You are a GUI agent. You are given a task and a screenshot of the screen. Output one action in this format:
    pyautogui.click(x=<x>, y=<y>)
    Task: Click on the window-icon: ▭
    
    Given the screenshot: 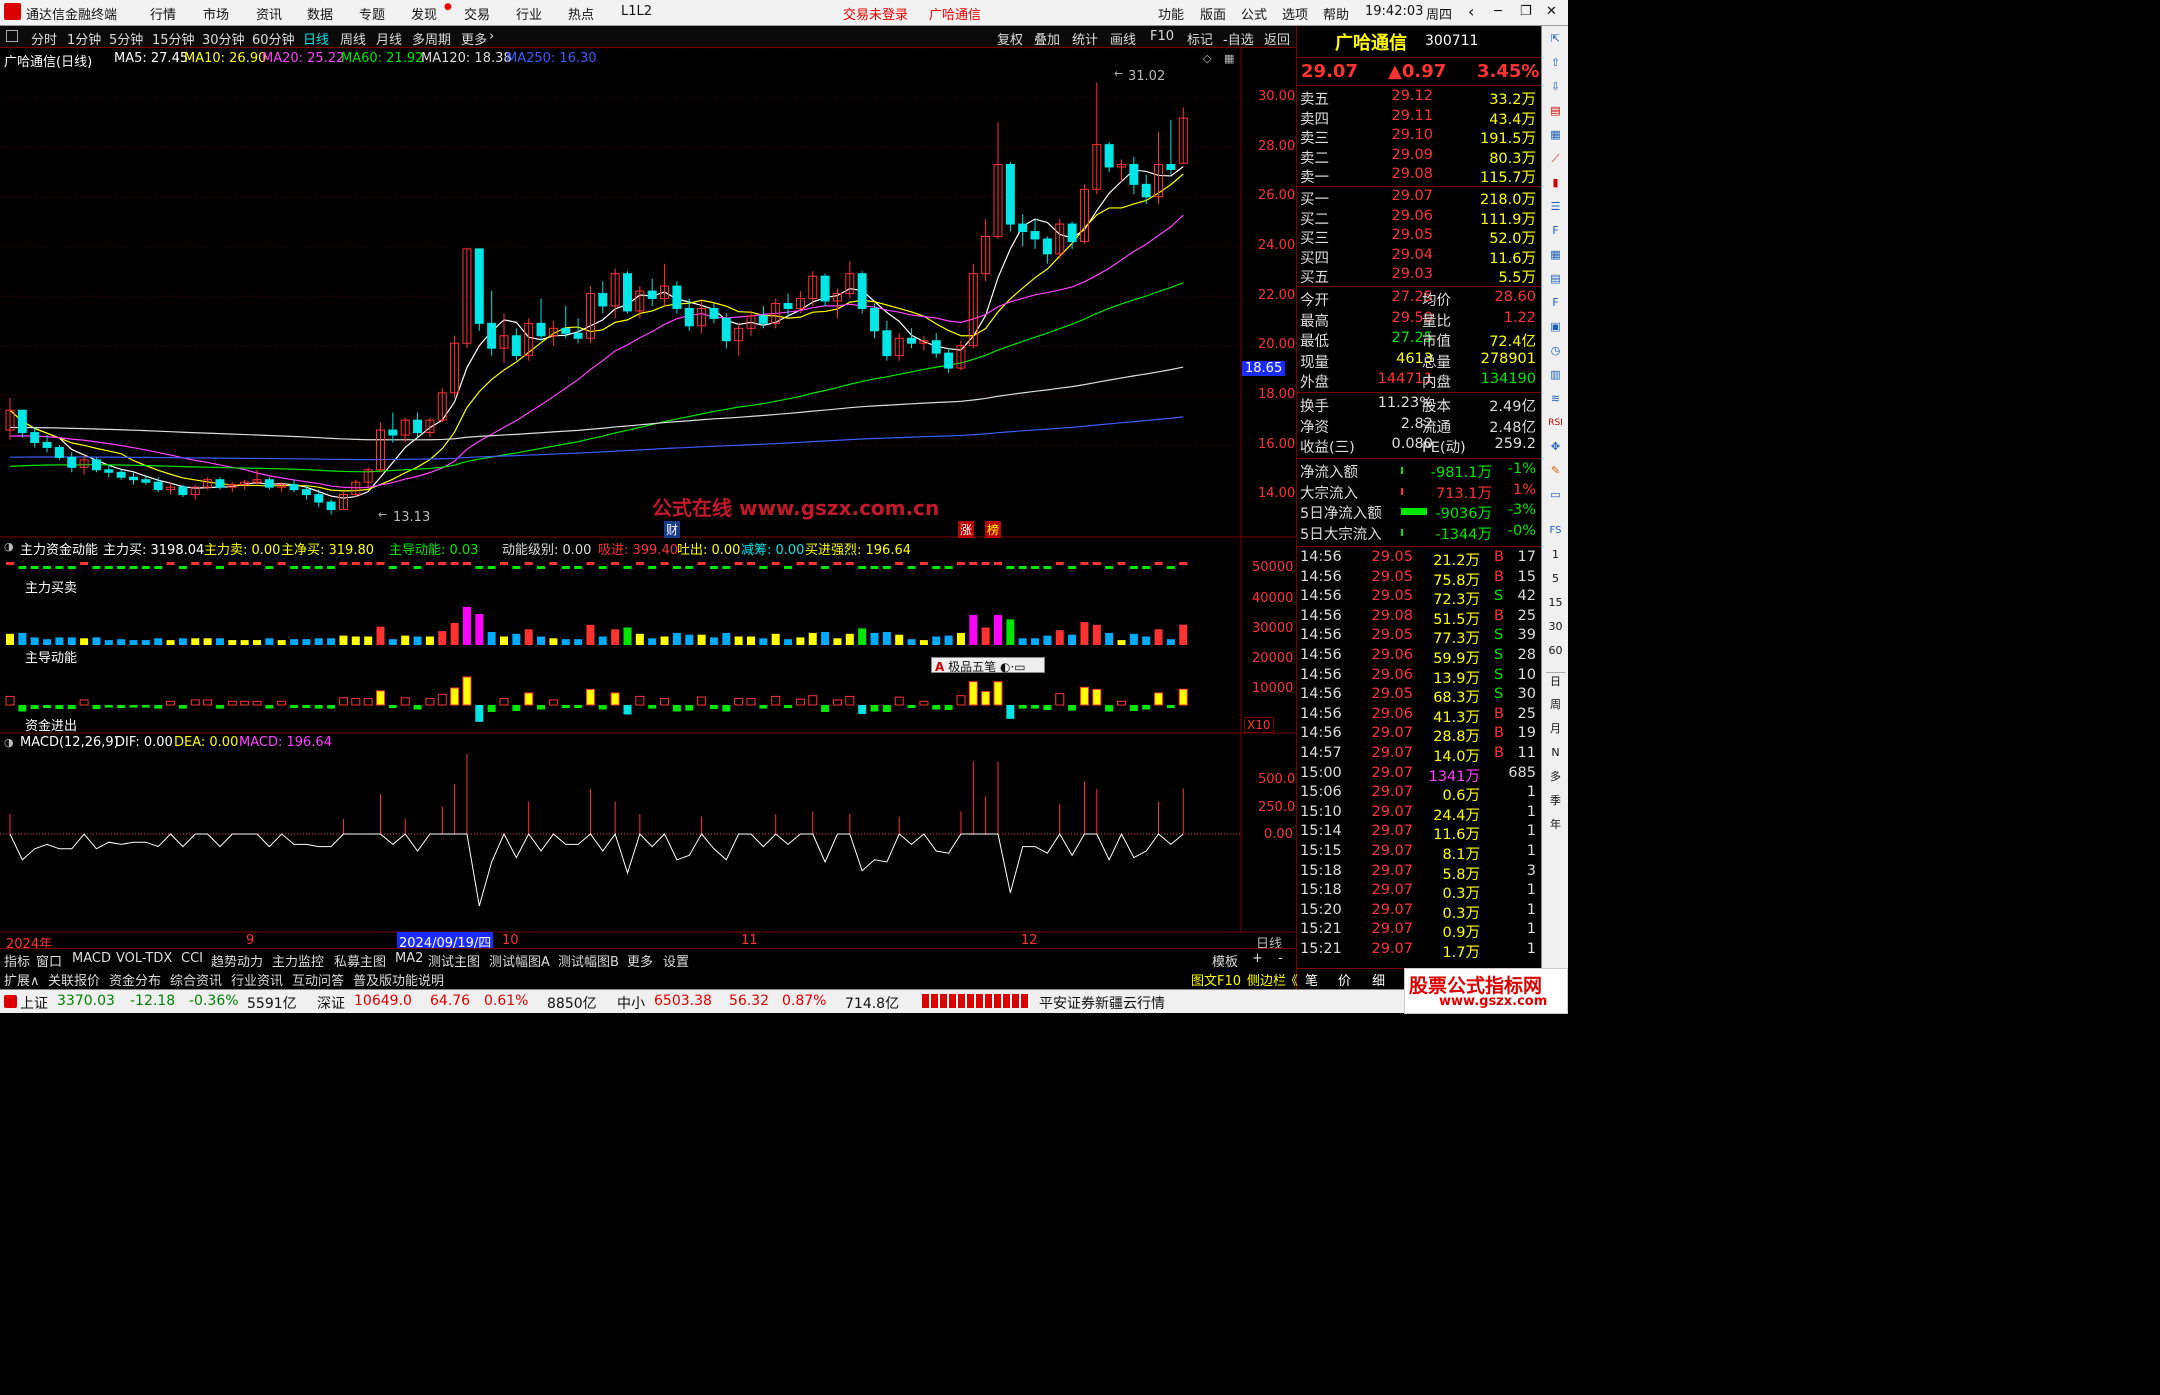 What is the action you would take?
    pyautogui.click(x=1555, y=495)
    